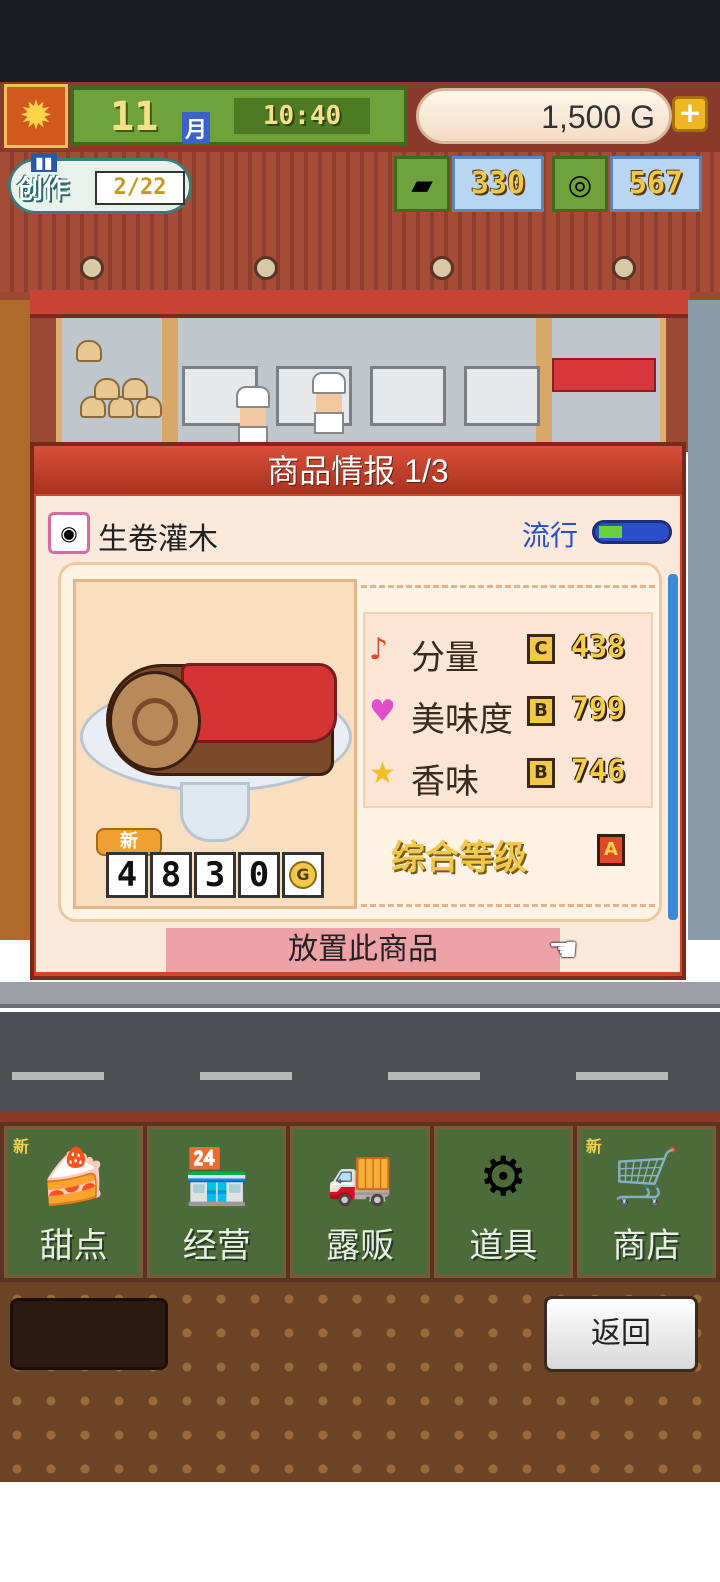 Image resolution: width=720 pixels, height=1582 pixels. Describe the element at coordinates (462, 720) in the screenshot. I see `stat-label: 美味度` at that location.